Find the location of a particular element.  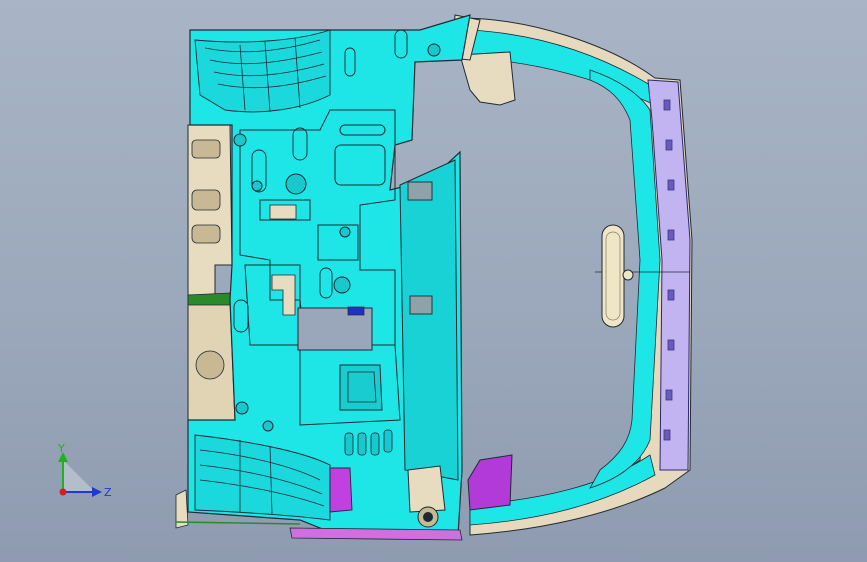

magenta-bracket-right is located at coordinates (490, 482).